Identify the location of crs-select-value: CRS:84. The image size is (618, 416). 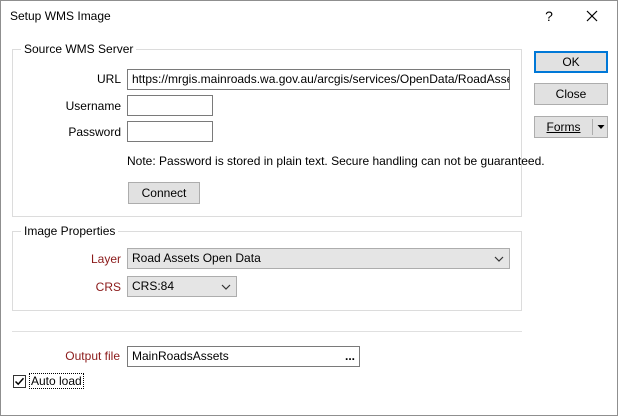
(153, 286).